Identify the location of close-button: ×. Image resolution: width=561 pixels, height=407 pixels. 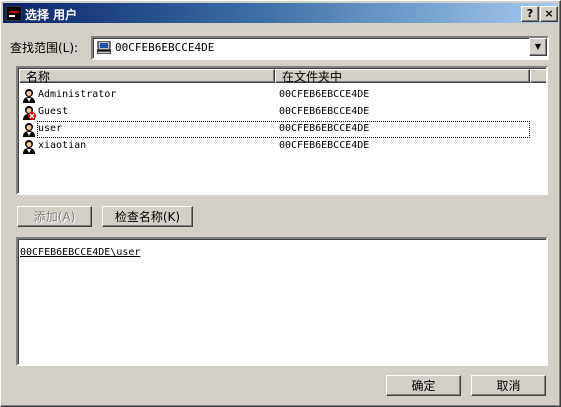
(549, 14).